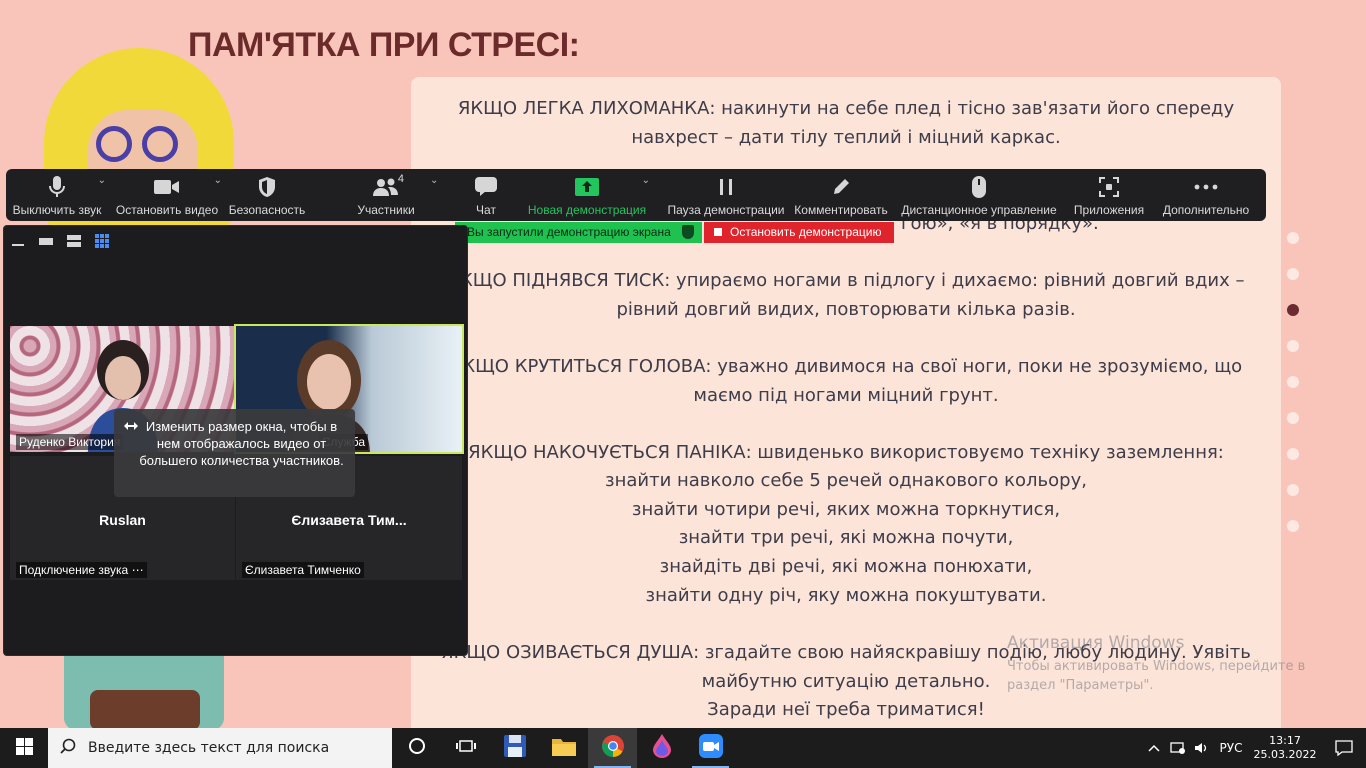 The height and width of the screenshot is (768, 1366). I want to click on zoom-camera-icon, so click(710, 748).